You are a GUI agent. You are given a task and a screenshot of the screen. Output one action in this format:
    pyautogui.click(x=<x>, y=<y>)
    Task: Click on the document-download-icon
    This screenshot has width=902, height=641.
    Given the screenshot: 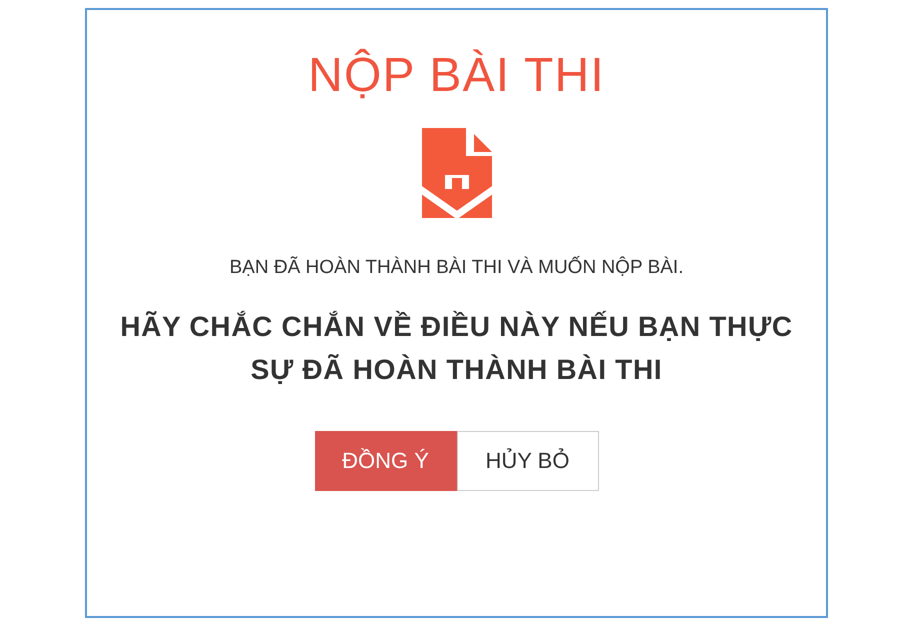 What is the action you would take?
    pyautogui.click(x=457, y=173)
    